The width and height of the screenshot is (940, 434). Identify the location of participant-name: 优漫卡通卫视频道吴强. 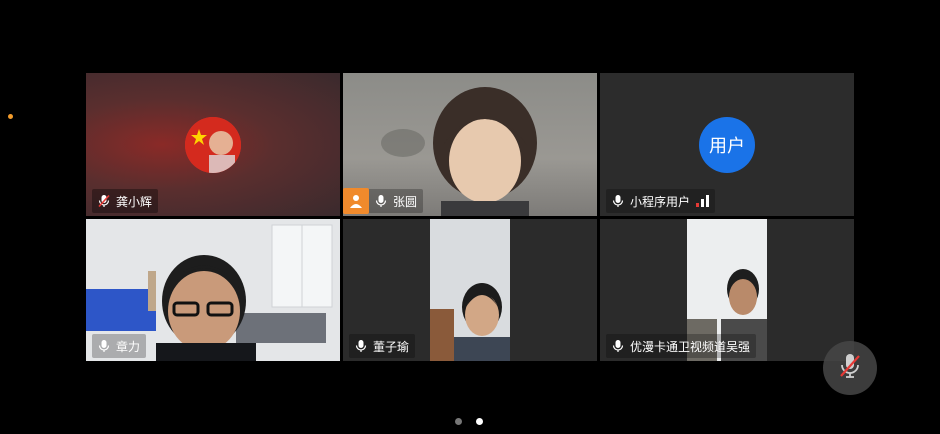
(690, 346).